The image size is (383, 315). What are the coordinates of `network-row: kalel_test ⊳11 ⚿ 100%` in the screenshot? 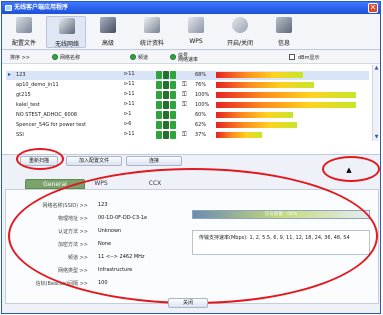 It's located at (187, 105).